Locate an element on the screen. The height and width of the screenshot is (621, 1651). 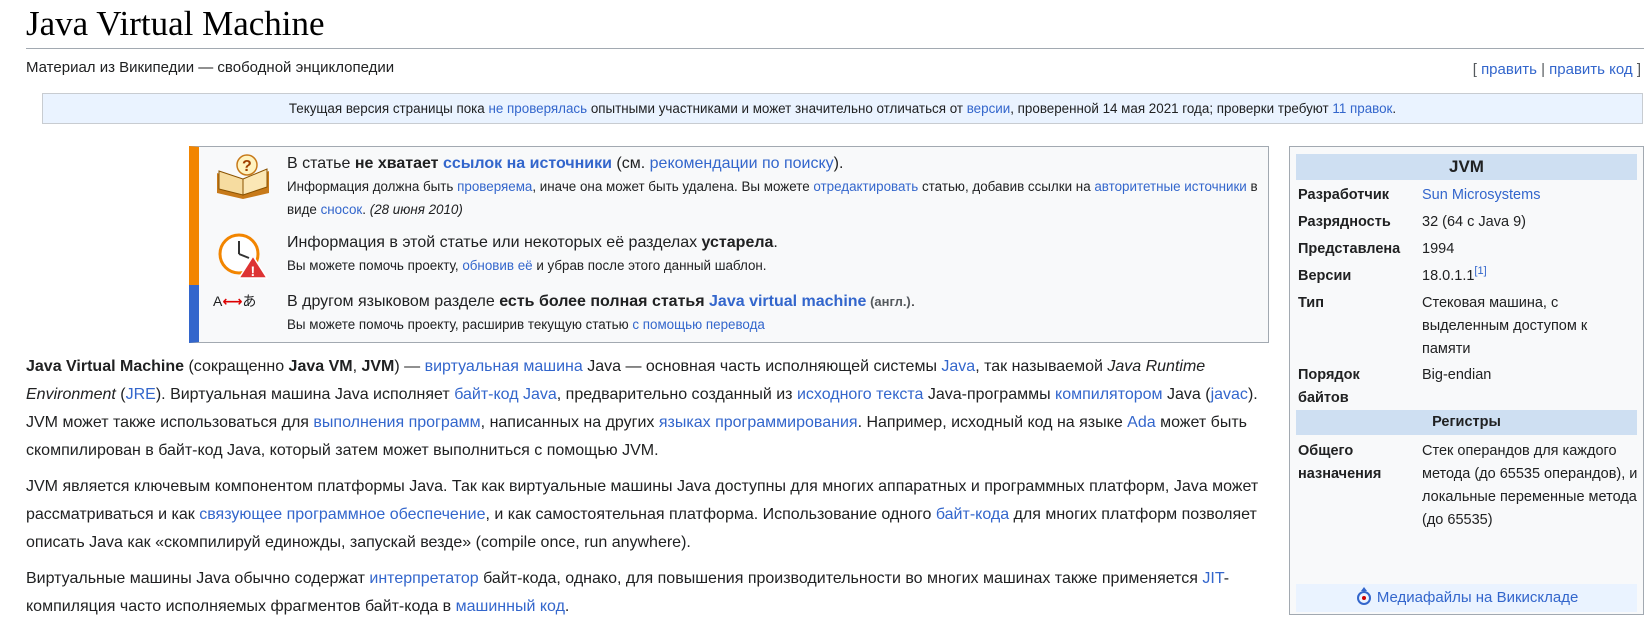
reference-link: [1] is located at coordinates (1480, 271).